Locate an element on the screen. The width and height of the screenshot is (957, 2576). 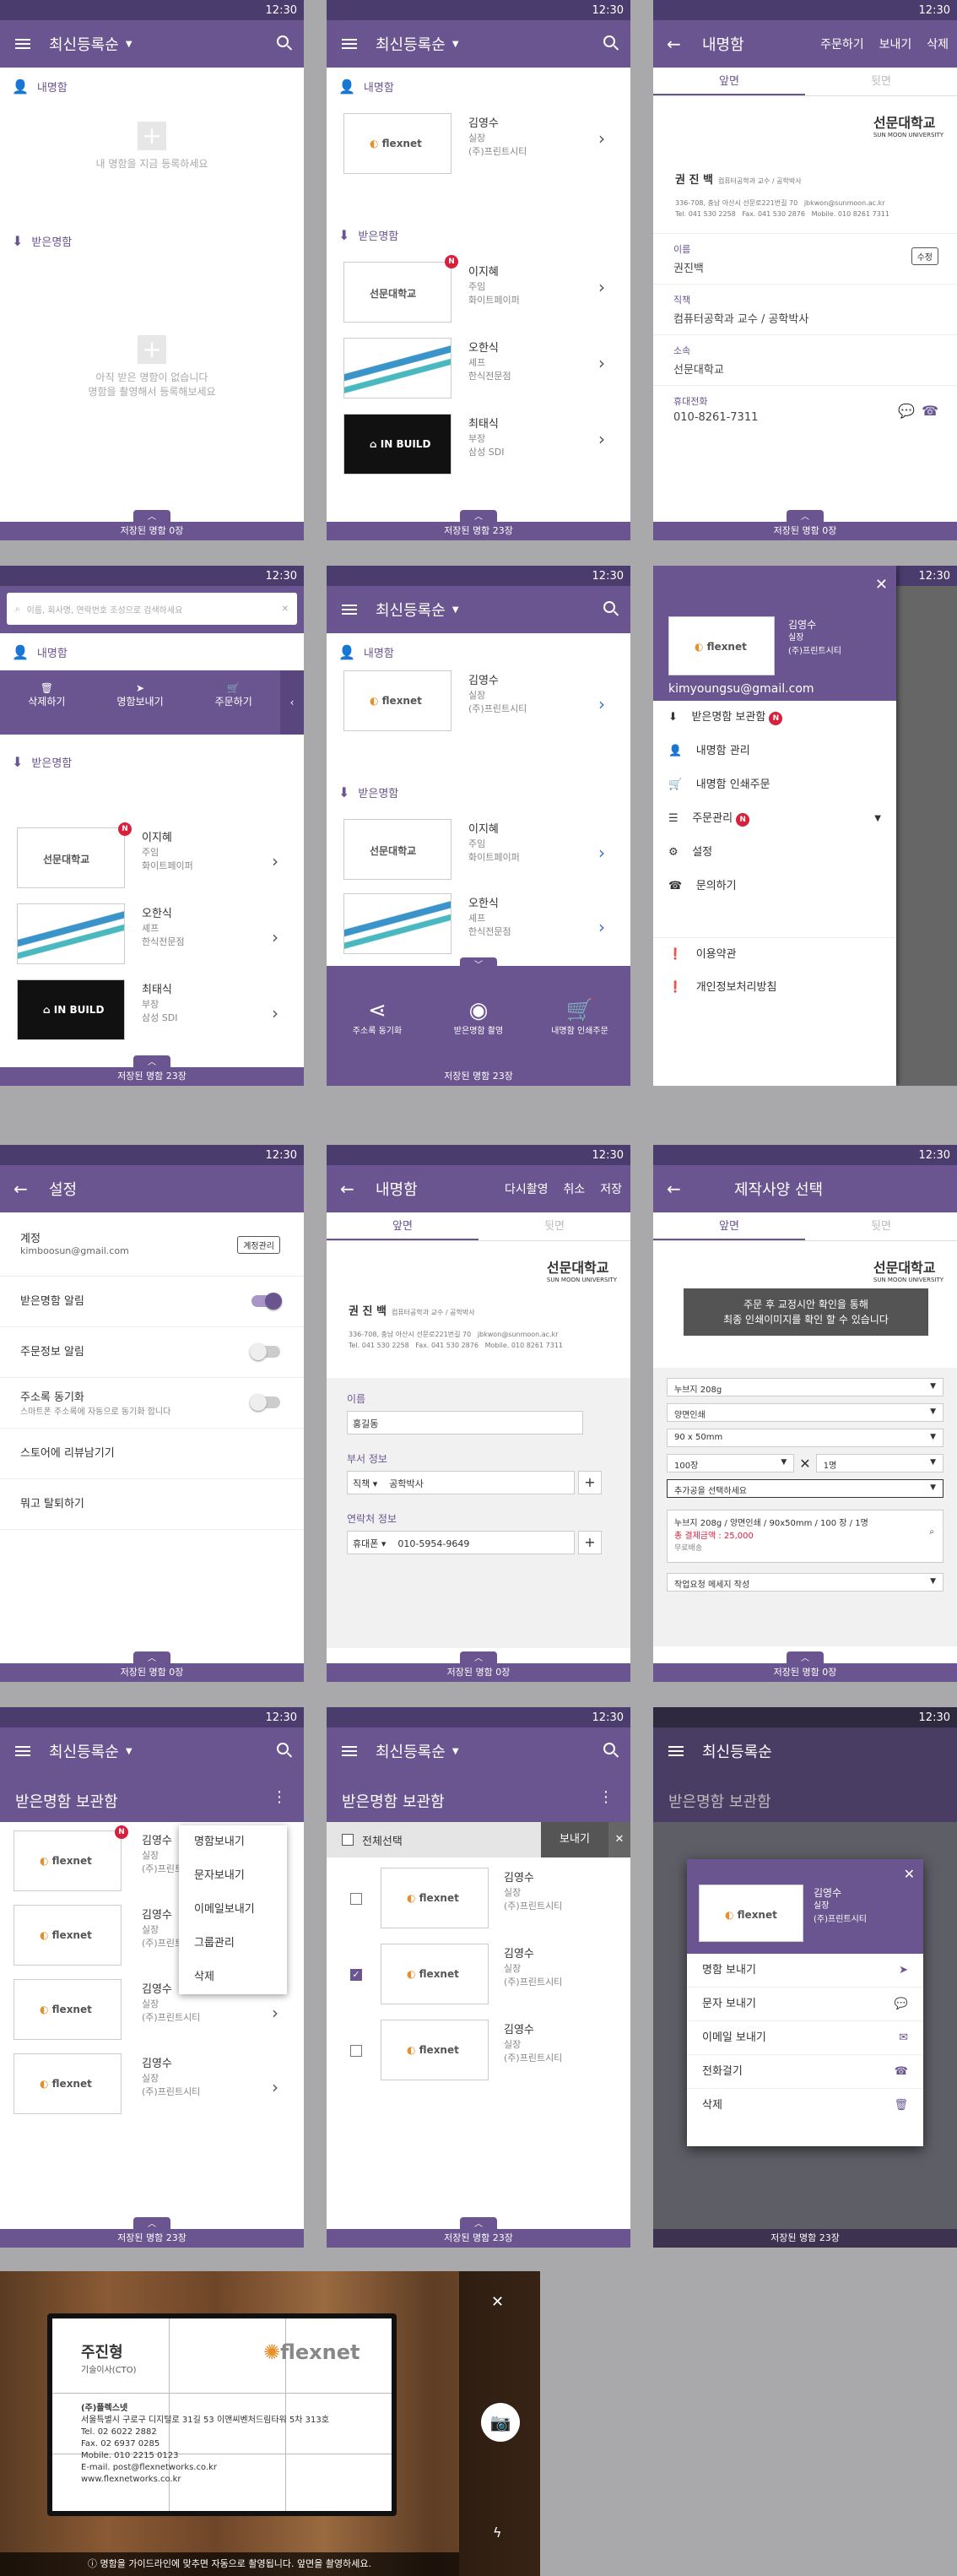
drawer-item-contact: ☎ 문의하기 is located at coordinates (774, 887).